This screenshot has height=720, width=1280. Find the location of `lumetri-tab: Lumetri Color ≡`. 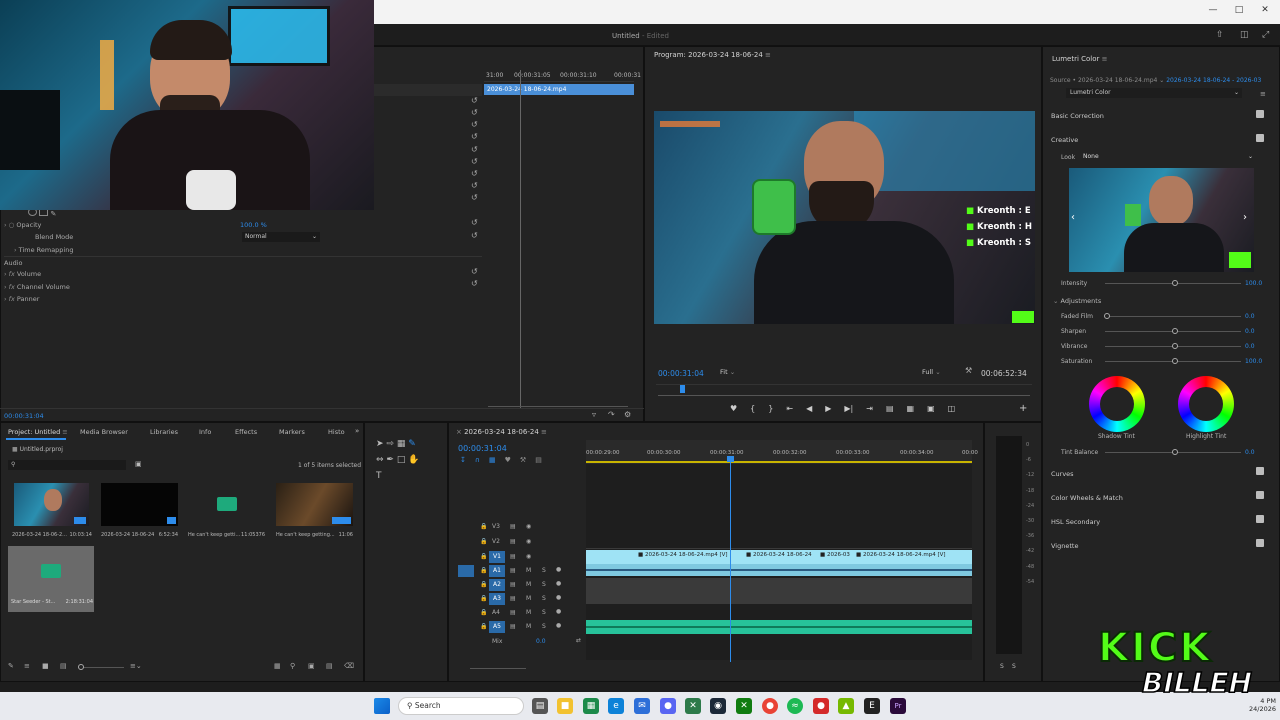

lumetri-tab: Lumetri Color ≡ is located at coordinates (1080, 59).